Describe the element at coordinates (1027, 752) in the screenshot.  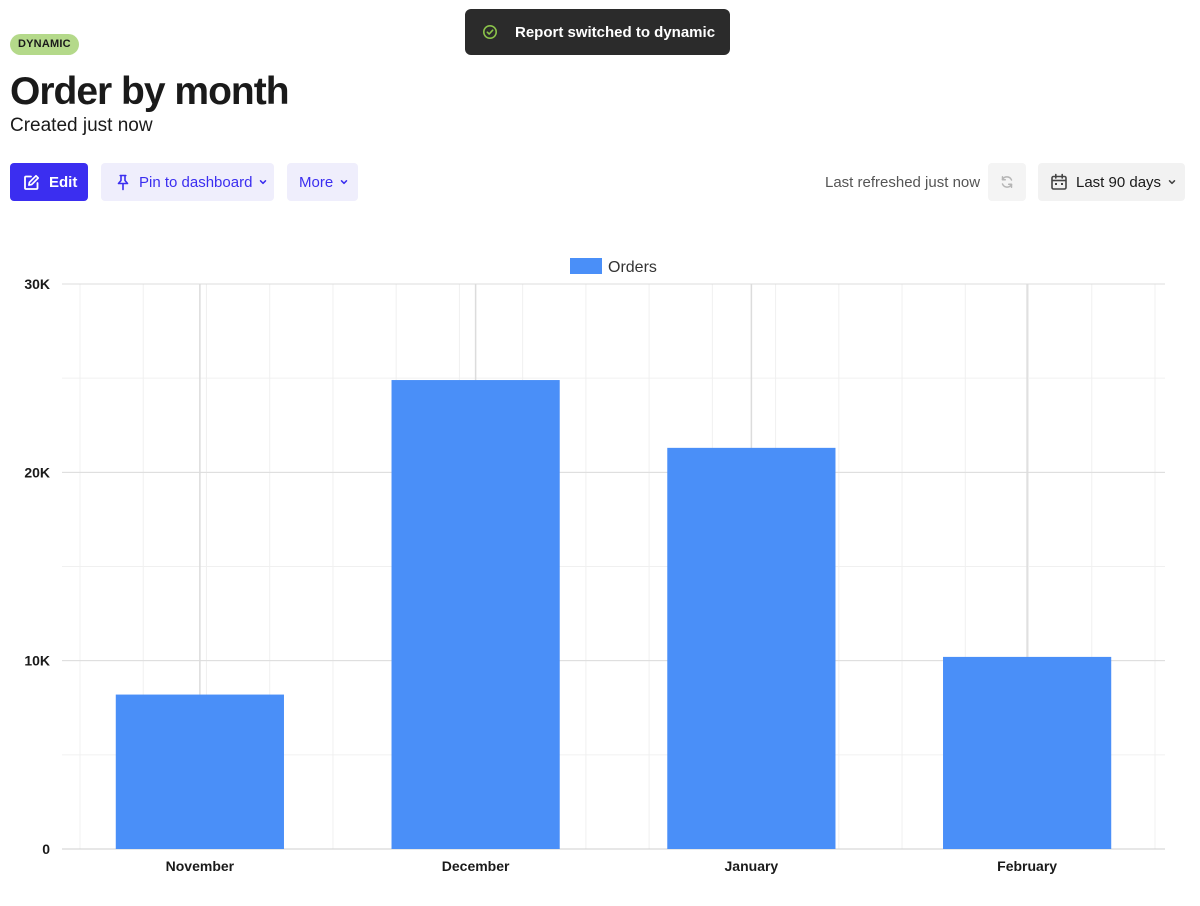
I see `bar-february` at that location.